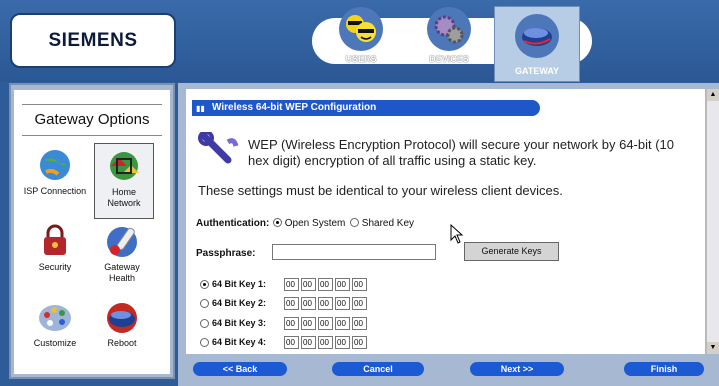 This screenshot has width=719, height=386. I want to click on key-2-byte-4: 00, so click(342, 303).